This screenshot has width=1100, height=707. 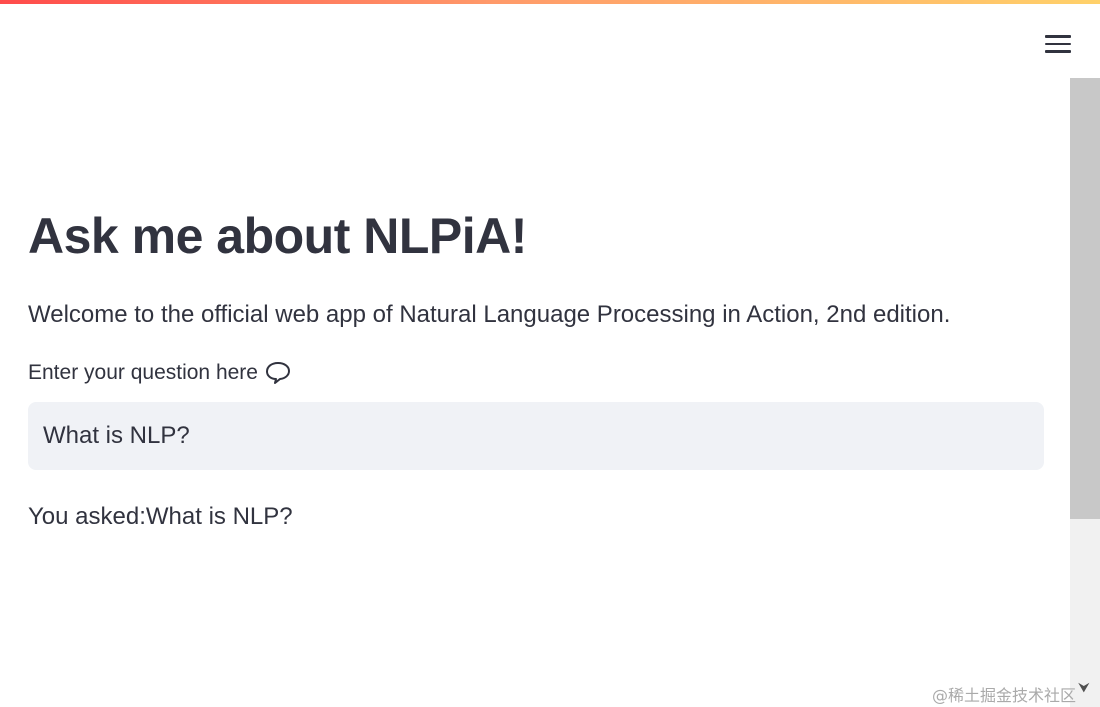 What do you see at coordinates (536, 373) in the screenshot?
I see `question-label: Enter your question here` at bounding box center [536, 373].